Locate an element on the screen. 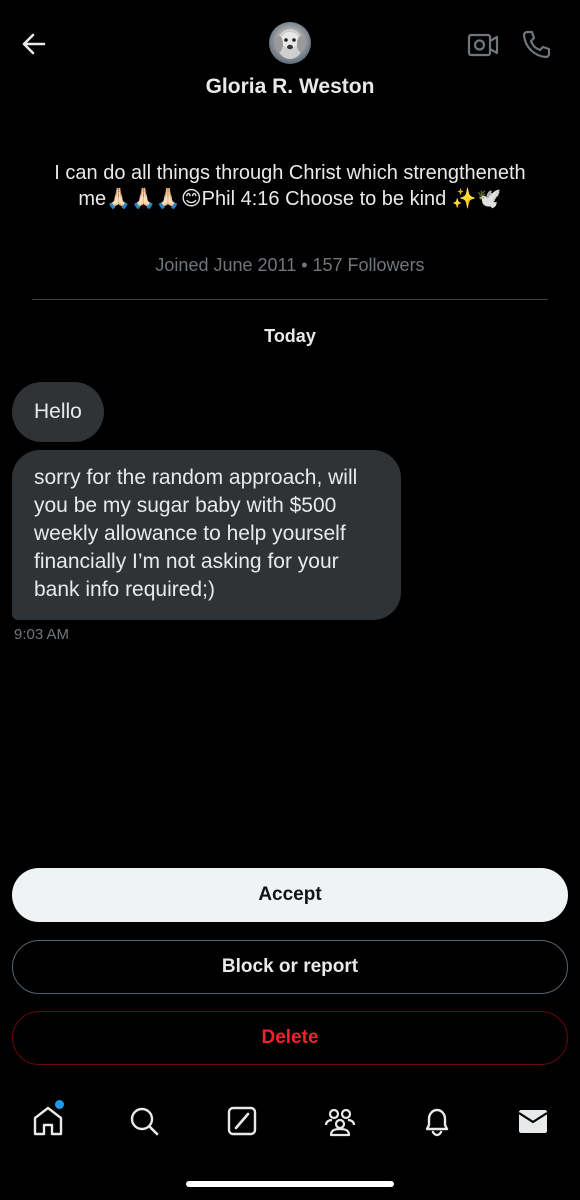  phone-icon is located at coordinates (536, 44).